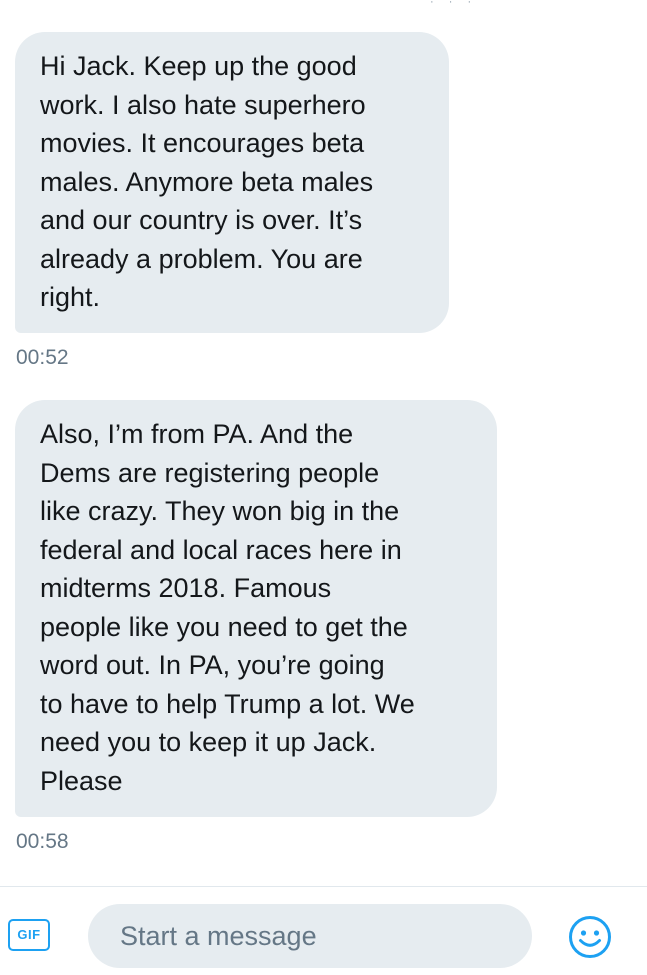  I want to click on smiley-face-icon, so click(590, 937).